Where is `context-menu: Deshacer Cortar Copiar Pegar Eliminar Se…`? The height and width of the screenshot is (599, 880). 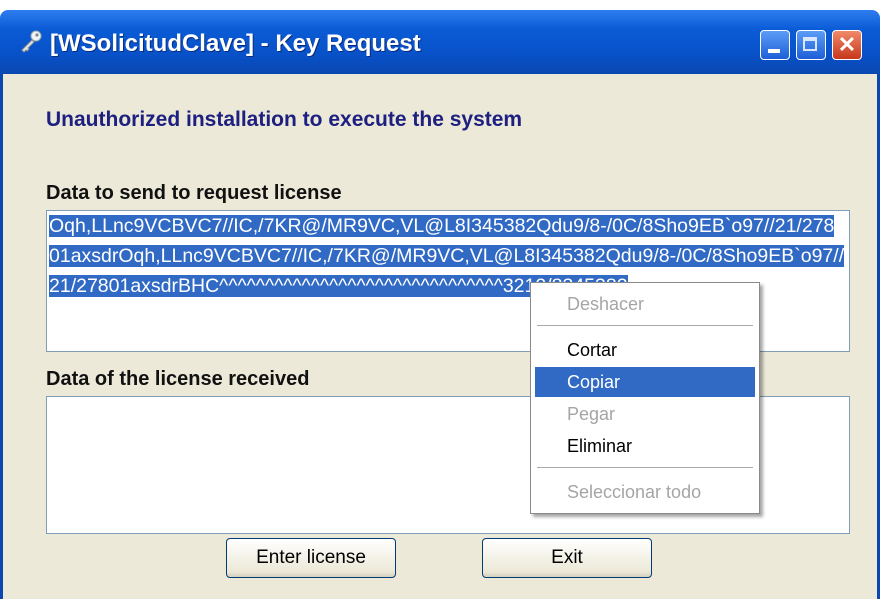
context-menu: Deshacer Cortar Copiar Pegar Eliminar Se… is located at coordinates (645, 398).